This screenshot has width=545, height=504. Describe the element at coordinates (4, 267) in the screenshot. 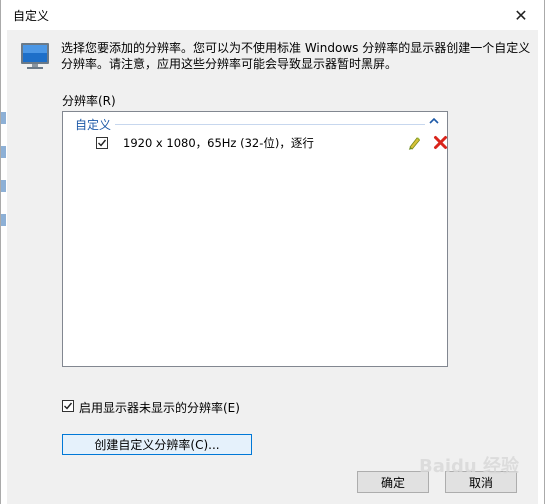

I see `background-window-strip` at that location.